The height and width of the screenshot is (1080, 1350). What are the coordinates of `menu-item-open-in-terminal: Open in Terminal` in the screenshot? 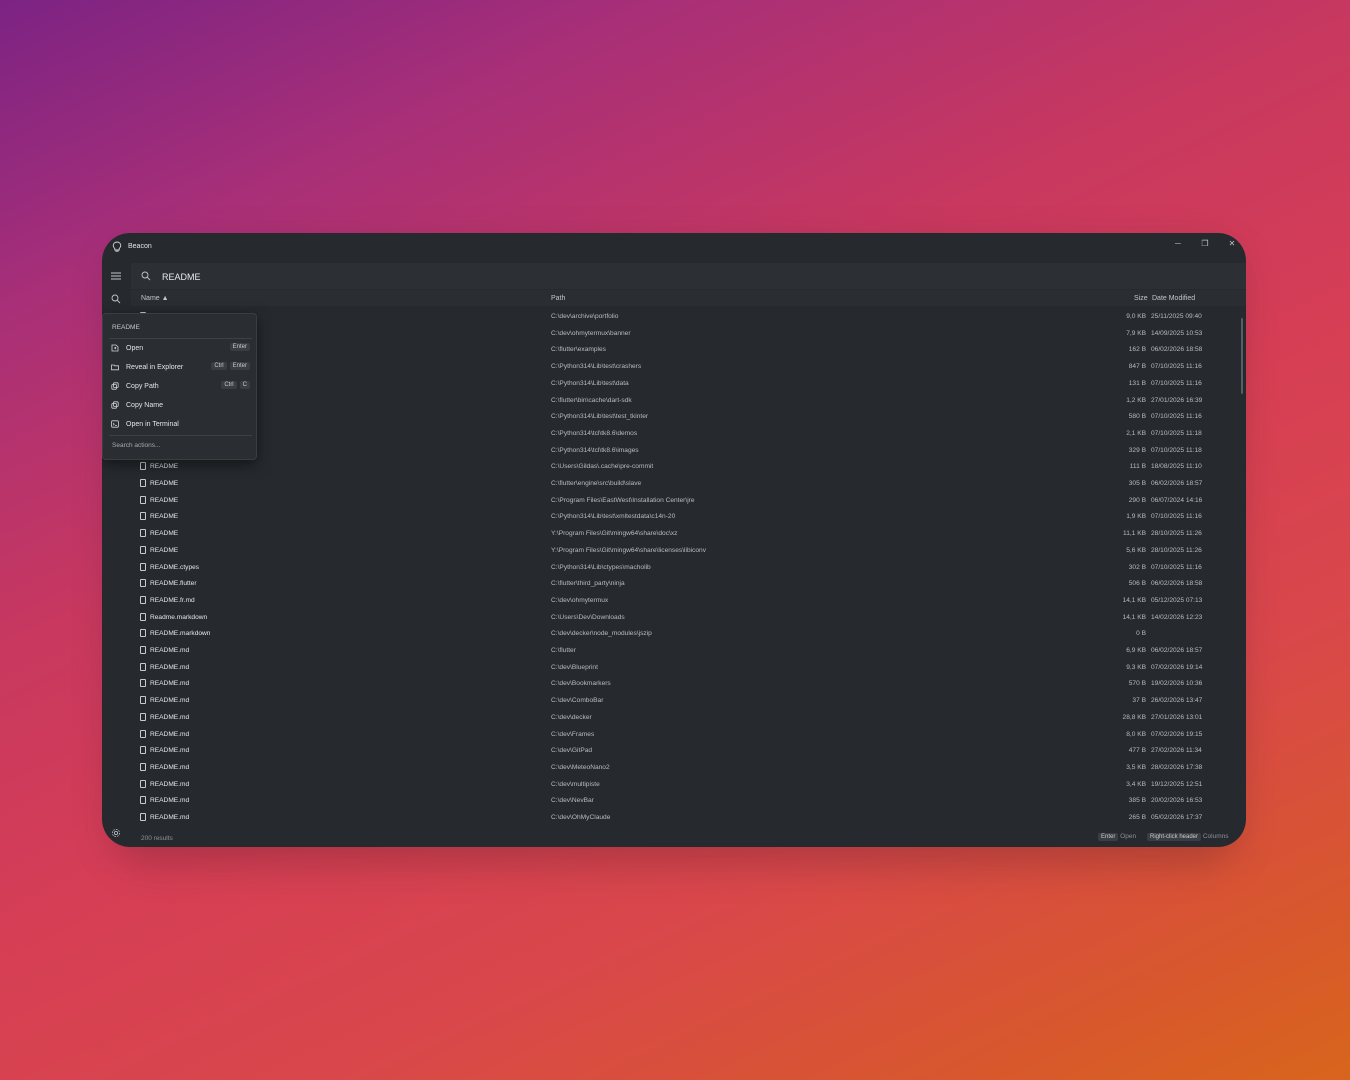 It's located at (180, 424).